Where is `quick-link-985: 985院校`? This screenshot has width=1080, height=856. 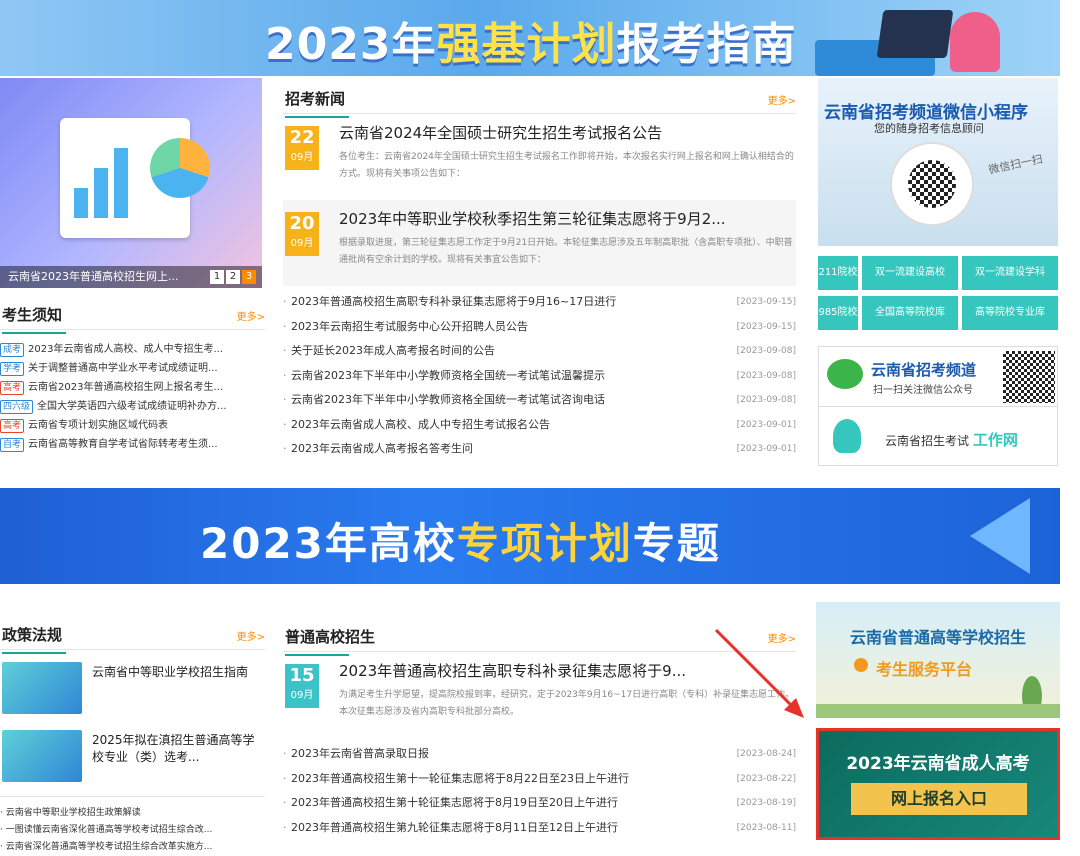
quick-link-985: 985院校 is located at coordinates (838, 313).